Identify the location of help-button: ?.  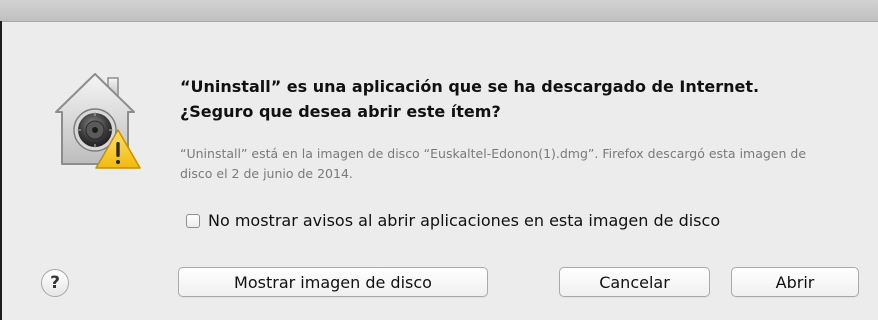
(55, 283).